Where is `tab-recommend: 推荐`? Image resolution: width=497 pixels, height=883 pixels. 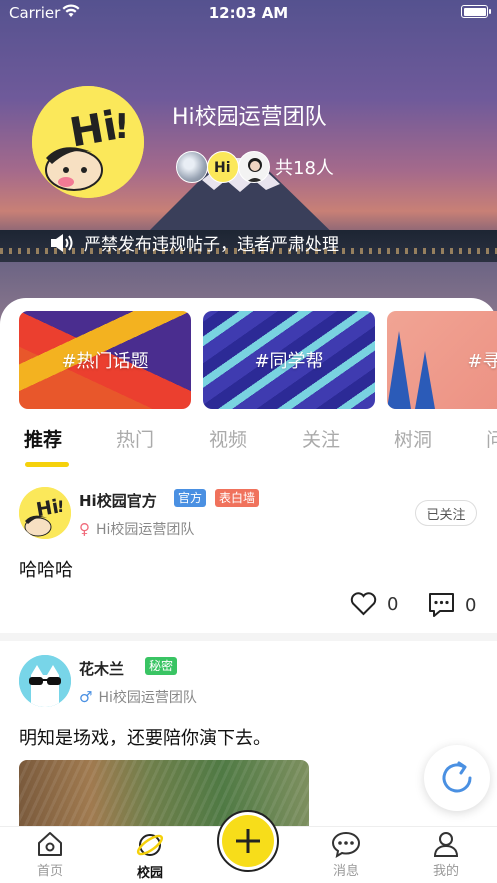 tab-recommend: 推荐 is located at coordinates (43, 438).